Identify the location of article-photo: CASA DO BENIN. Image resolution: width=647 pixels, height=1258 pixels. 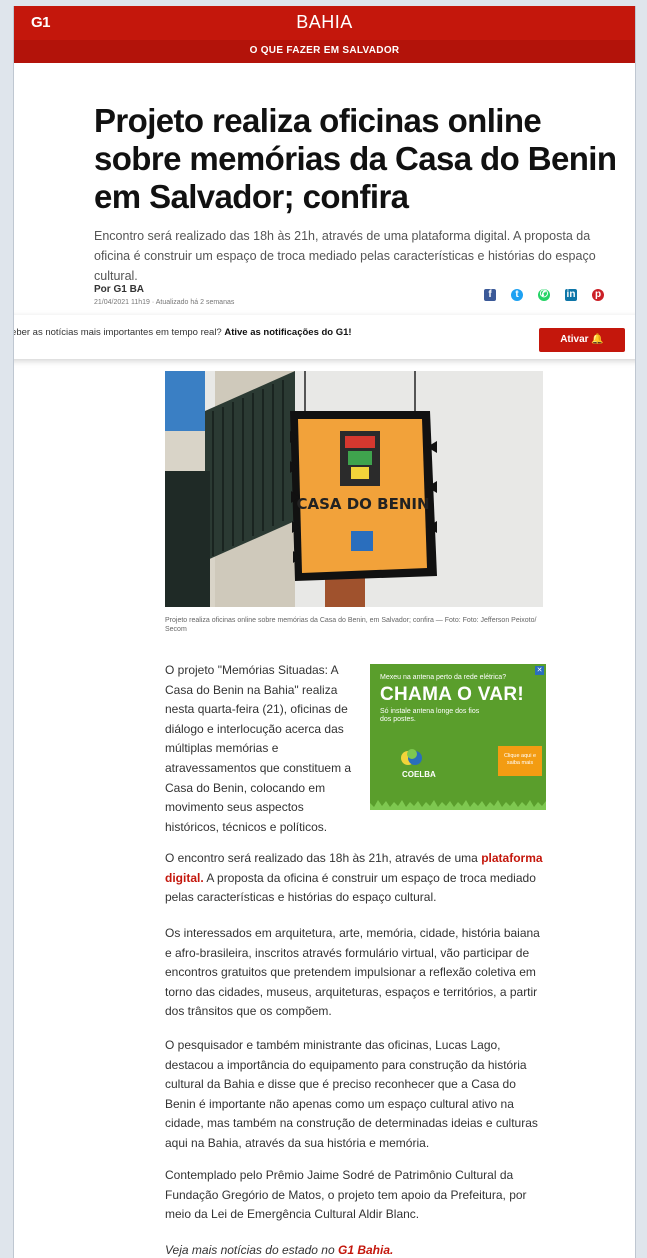
(354, 489).